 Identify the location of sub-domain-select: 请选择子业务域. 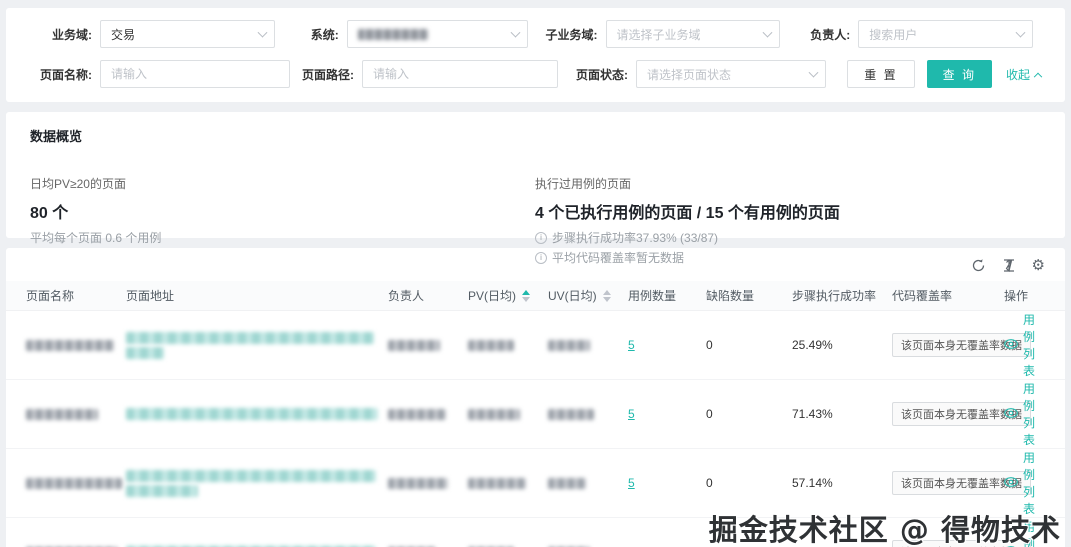
(693, 34).